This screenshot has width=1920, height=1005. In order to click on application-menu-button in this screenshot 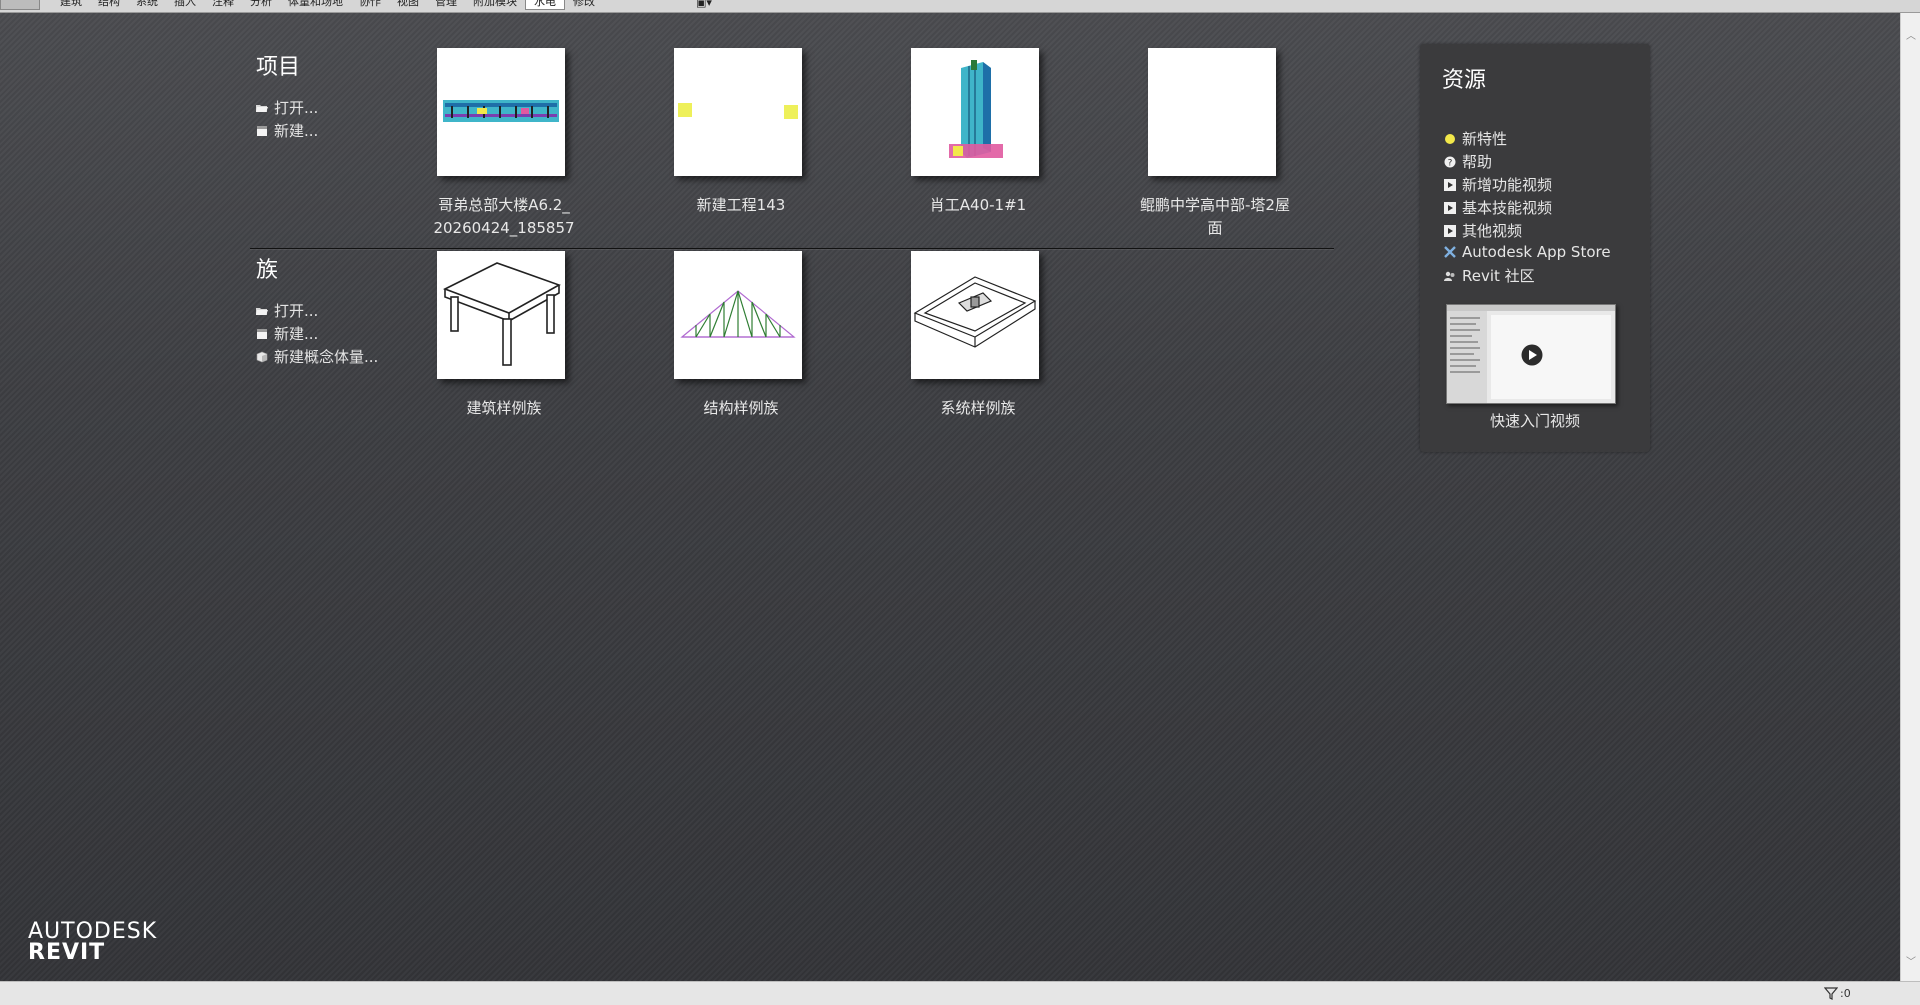, I will do `click(20, 5)`.